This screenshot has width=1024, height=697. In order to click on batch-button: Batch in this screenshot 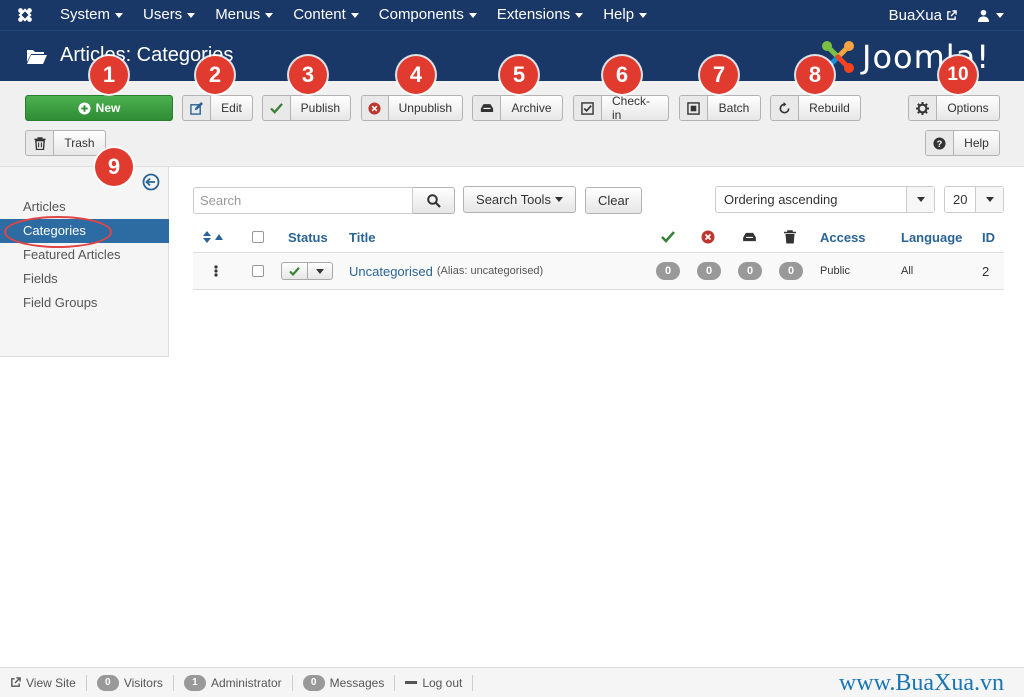, I will do `click(720, 108)`.